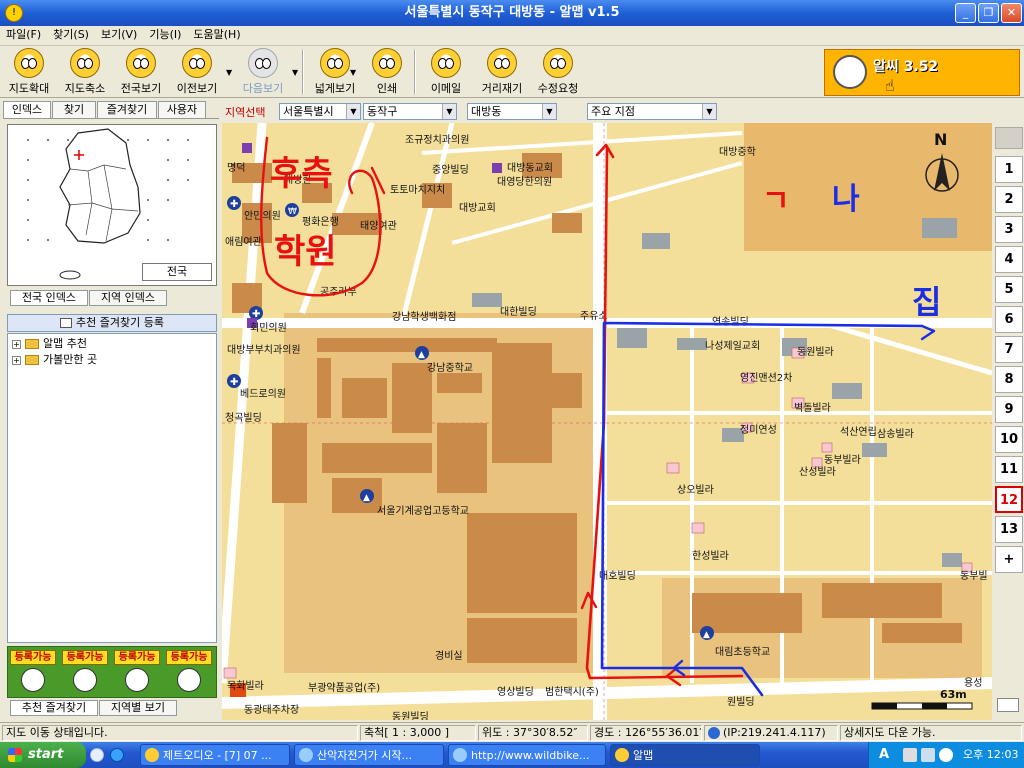 This screenshot has height=768, width=1024. Describe the element at coordinates (177, 272) in the screenshot. I see `nationwide-button: 전국` at that location.